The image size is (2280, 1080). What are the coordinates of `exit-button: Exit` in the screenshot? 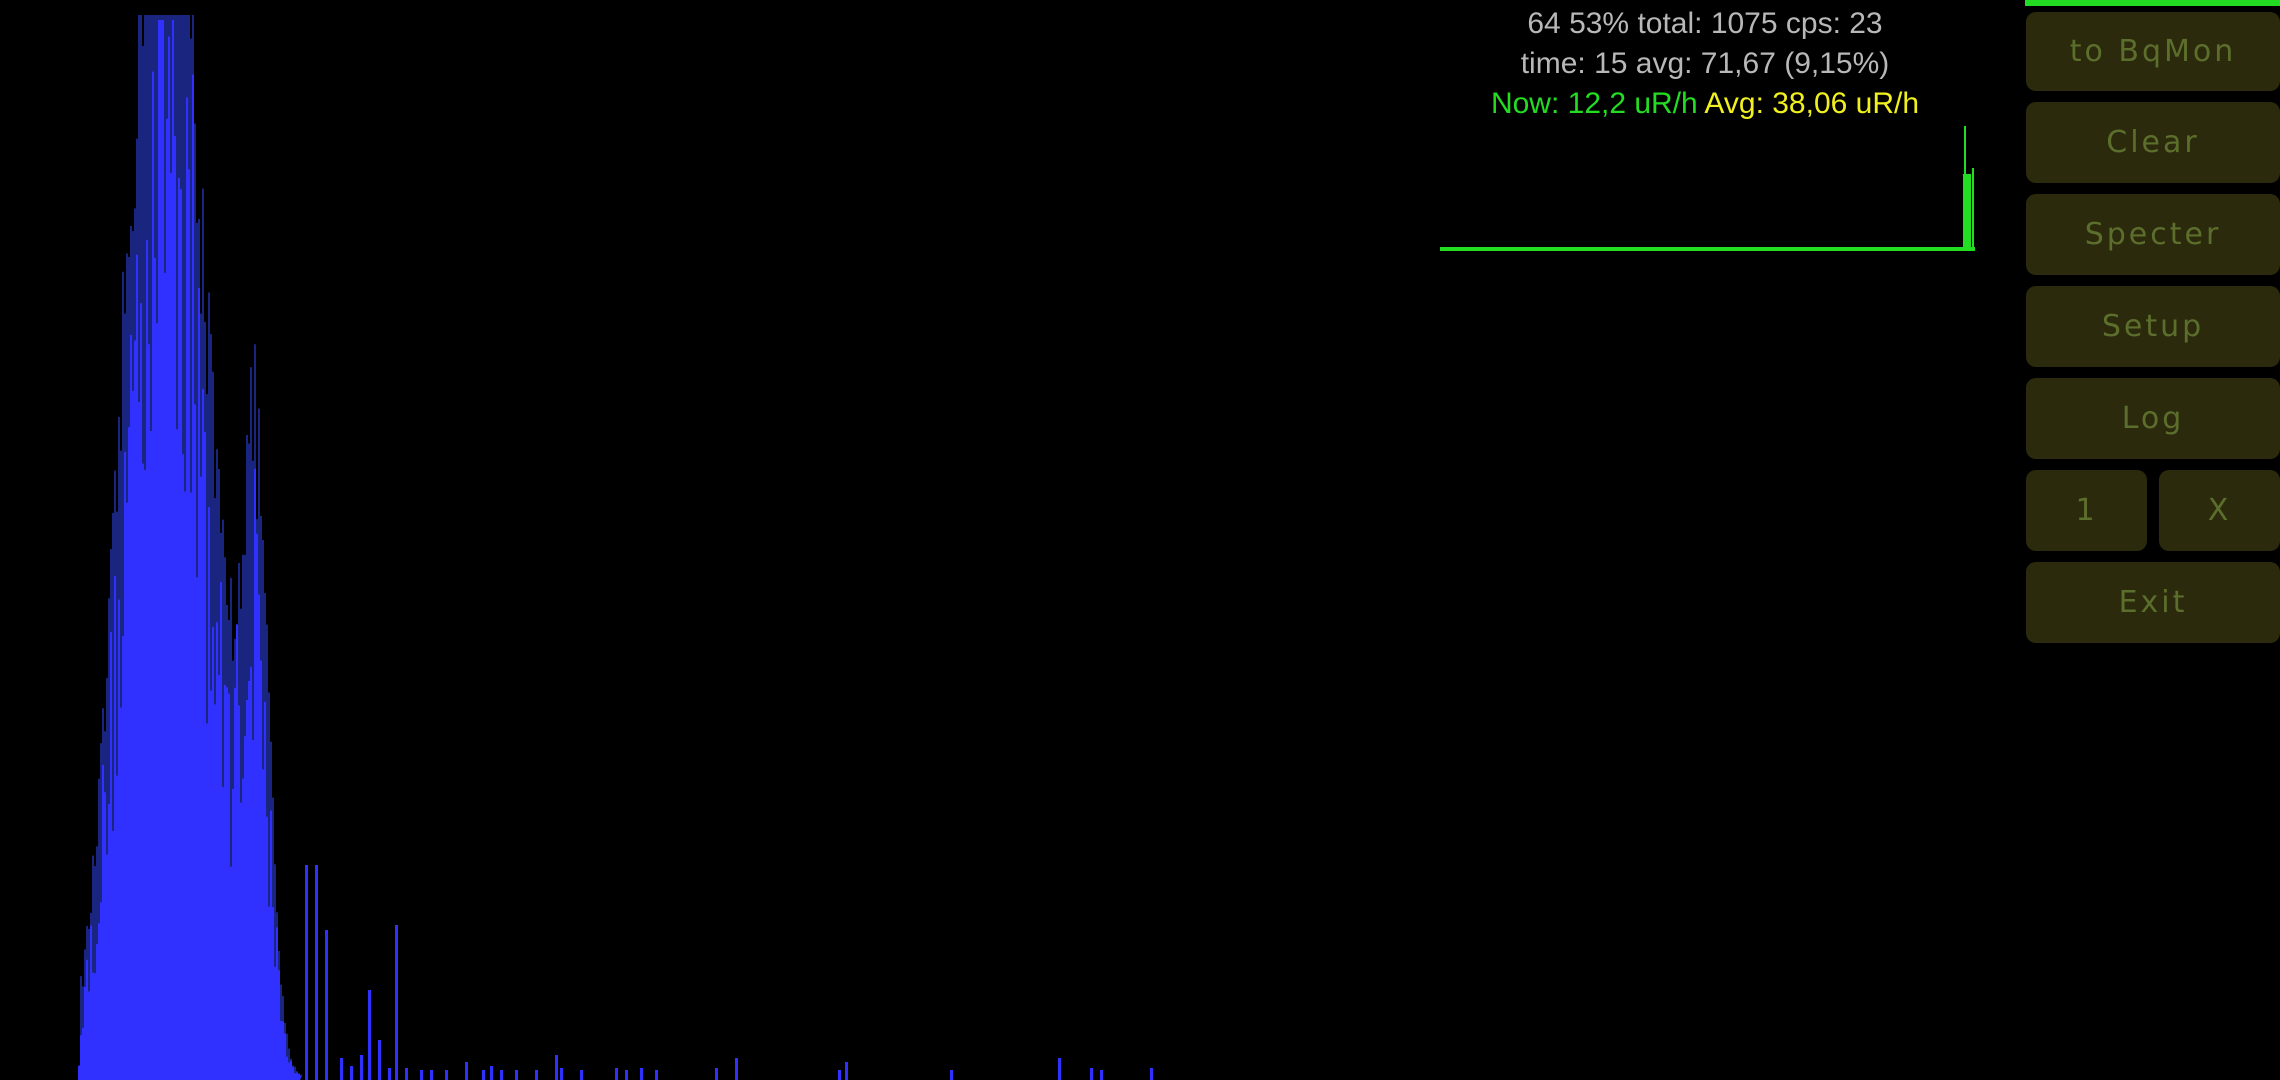 It's located at (2153, 602).